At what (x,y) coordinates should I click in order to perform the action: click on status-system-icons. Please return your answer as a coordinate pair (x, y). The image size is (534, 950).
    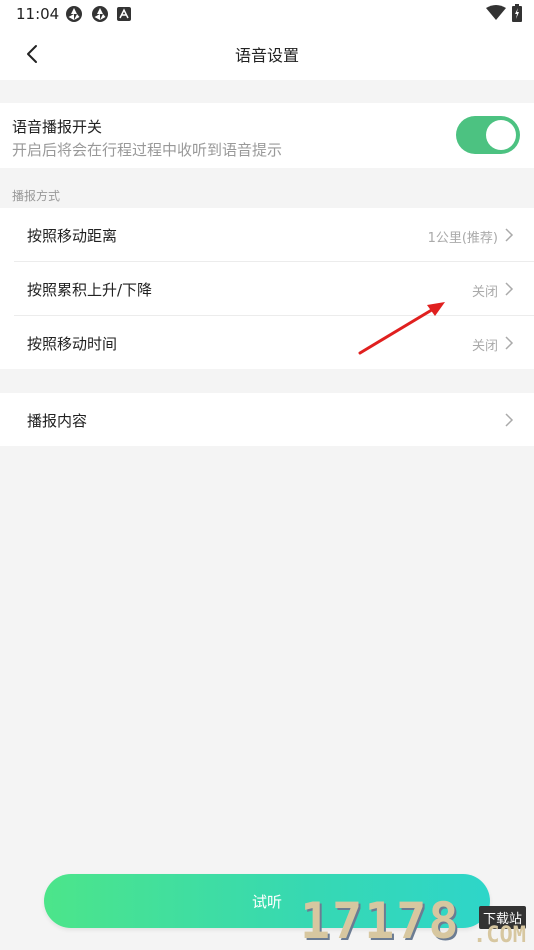
    Looking at the image, I should click on (504, 13).